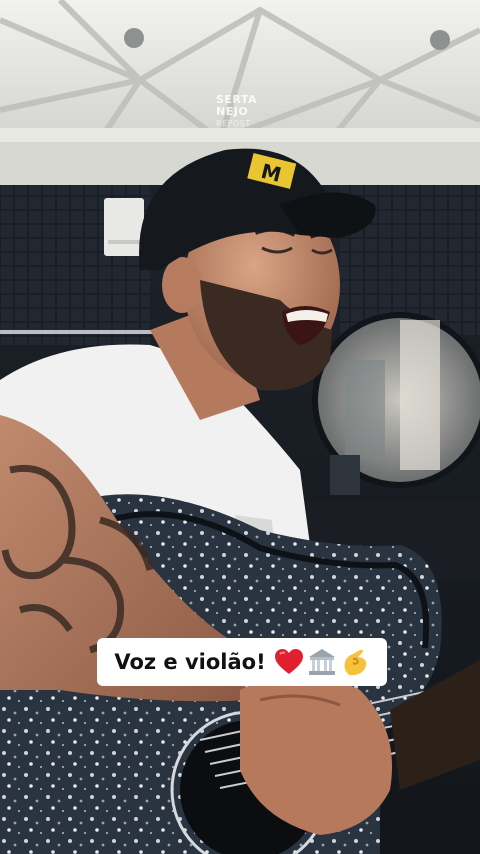 The height and width of the screenshot is (854, 480). I want to click on red-heart-icon, so click(288, 661).